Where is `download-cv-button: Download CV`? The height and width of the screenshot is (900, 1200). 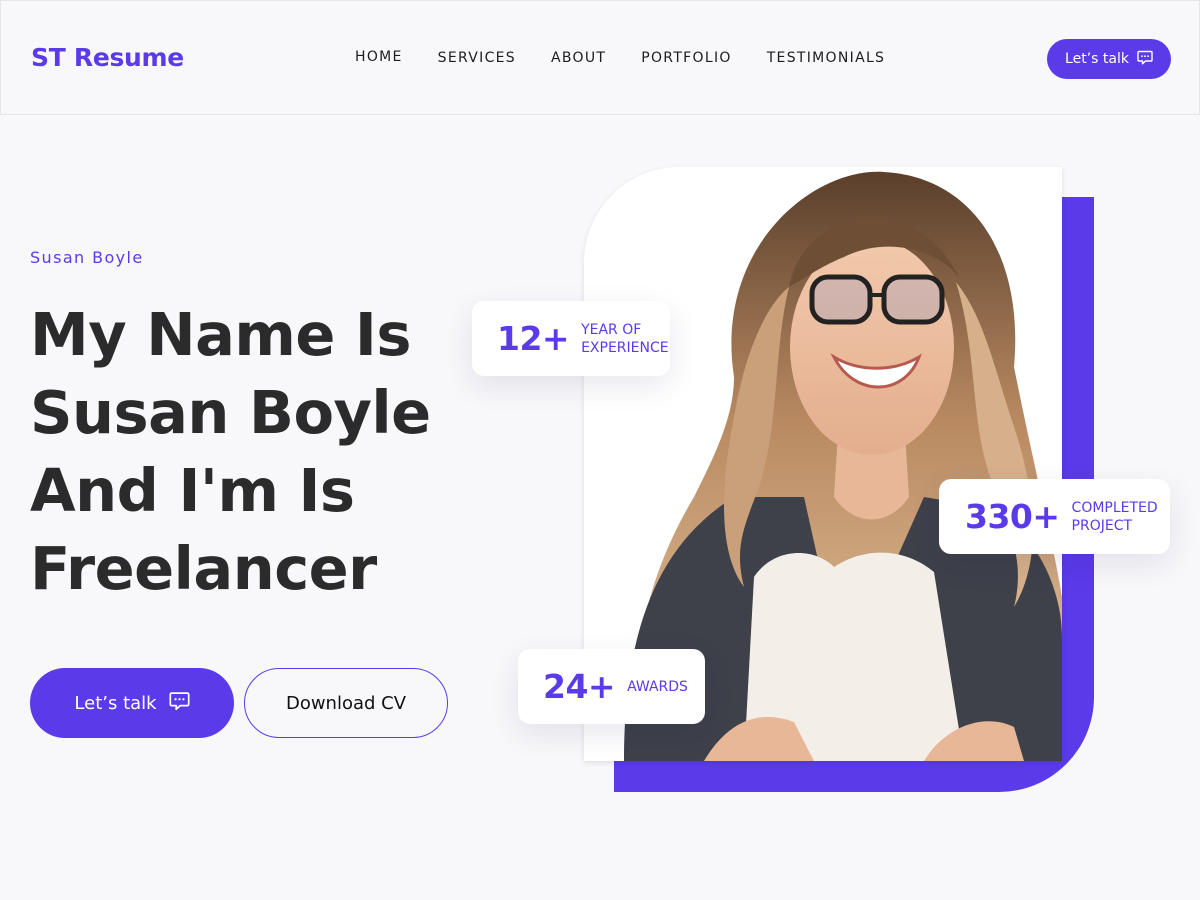 download-cv-button: Download CV is located at coordinates (346, 703).